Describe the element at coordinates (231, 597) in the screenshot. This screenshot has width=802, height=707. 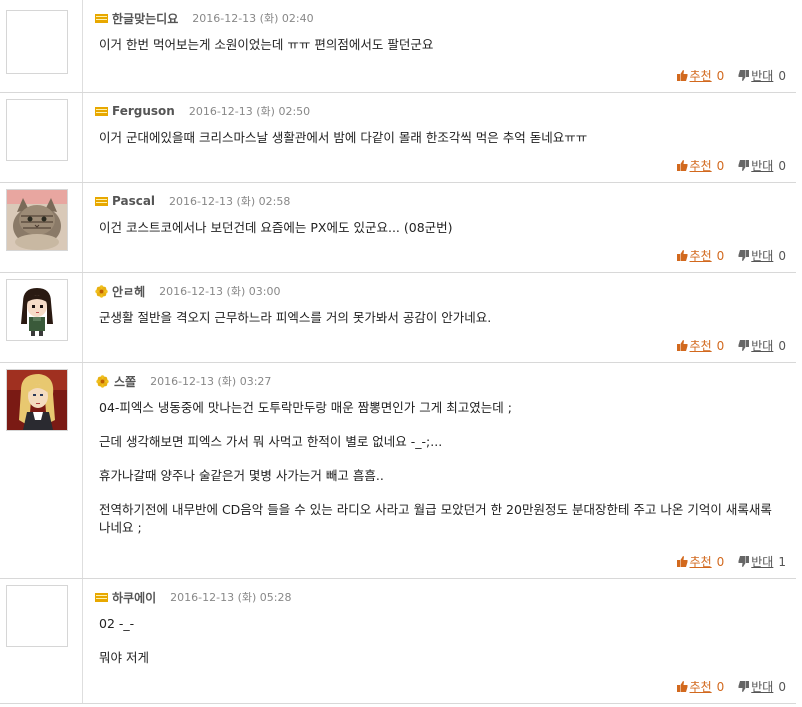
I see `comment-date: 2016-12-13 (화) 05:28` at that location.